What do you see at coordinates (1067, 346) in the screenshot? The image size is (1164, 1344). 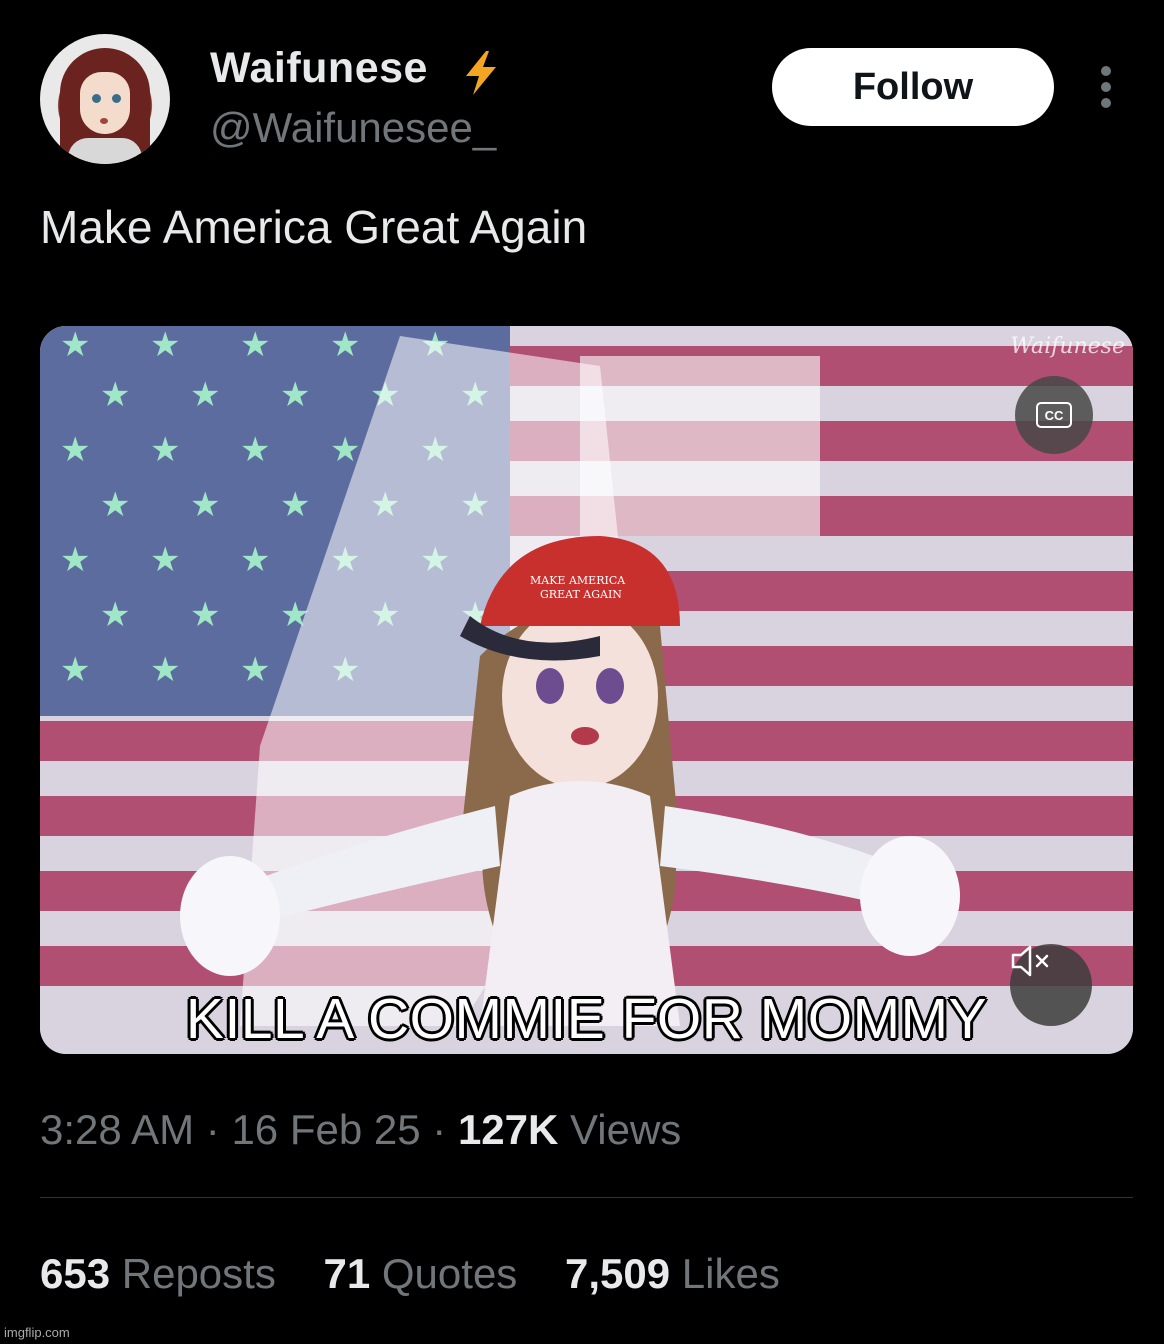 I see `video-watermark: Waifunese` at bounding box center [1067, 346].